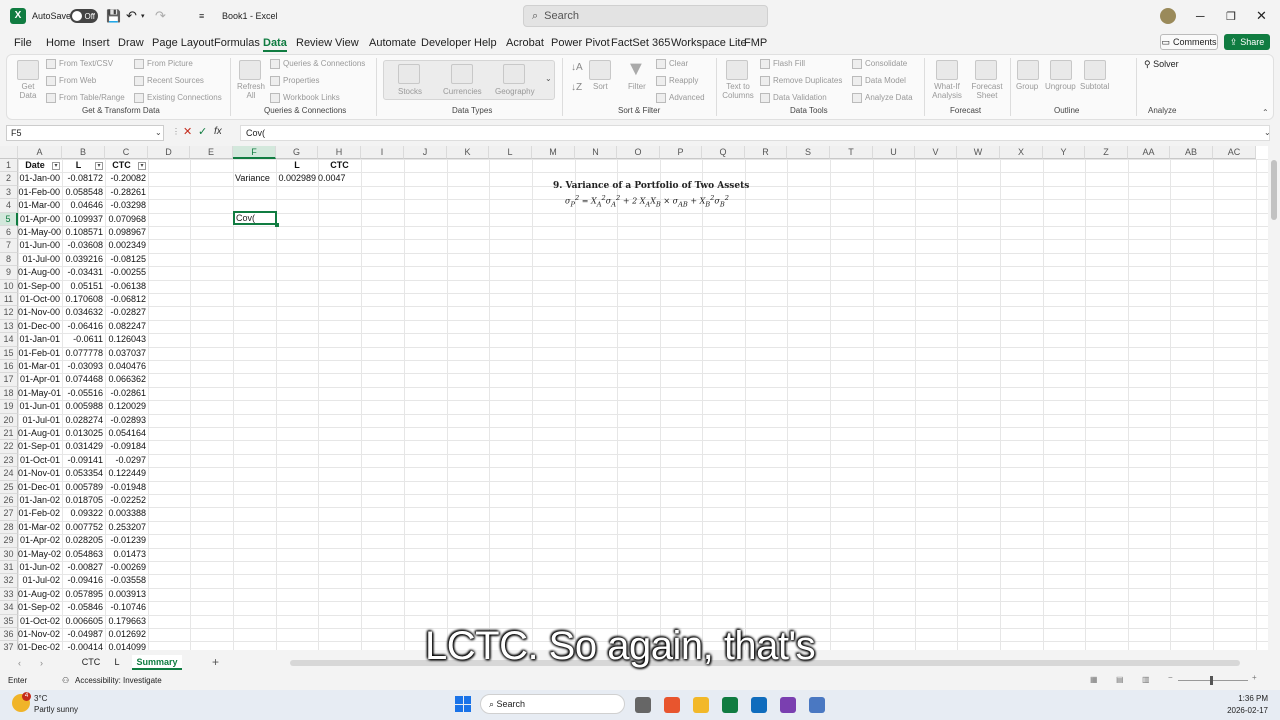  What do you see at coordinates (40, 326) in the screenshot?
I see `table-cell: 01-Dec-00` at bounding box center [40, 326].